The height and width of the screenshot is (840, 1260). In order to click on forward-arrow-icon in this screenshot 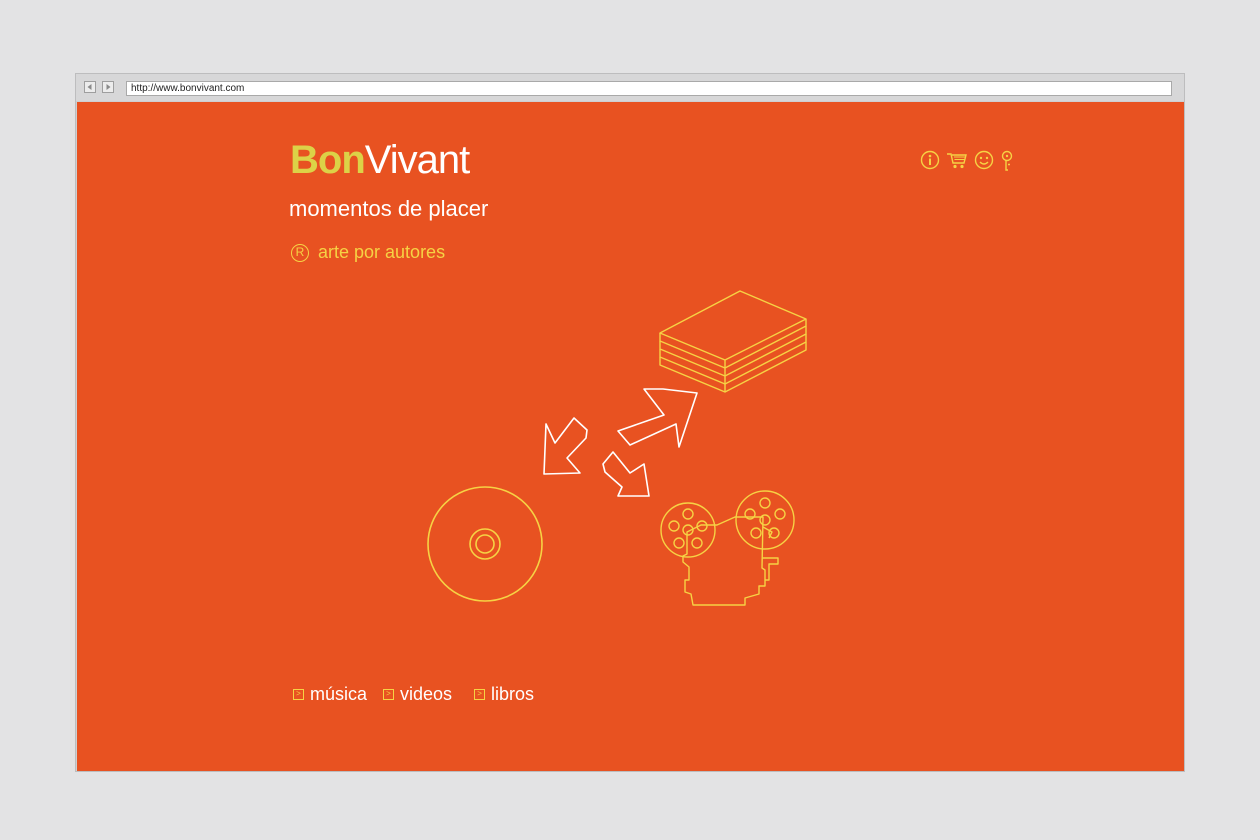, I will do `click(108, 87)`.